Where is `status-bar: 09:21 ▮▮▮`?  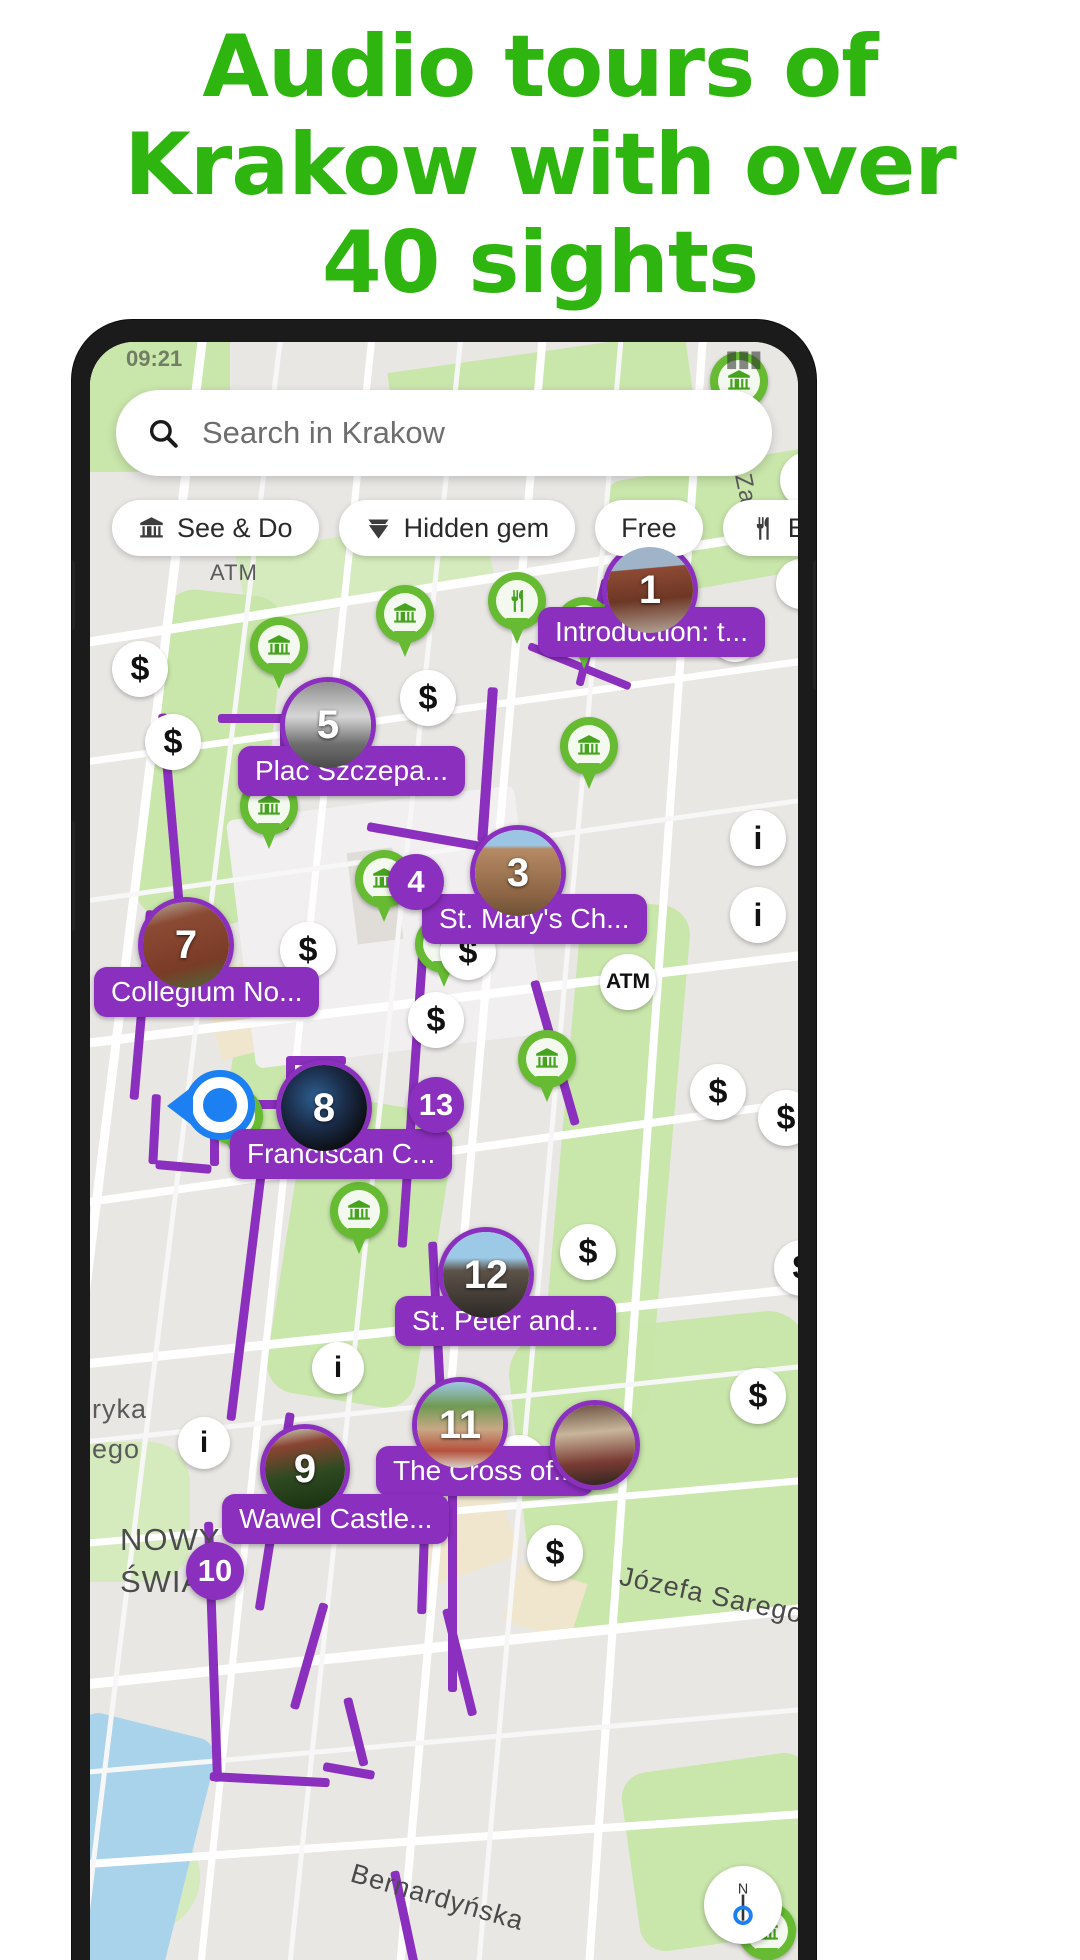
status-bar: 09:21 ▮▮▮ is located at coordinates (444, 359).